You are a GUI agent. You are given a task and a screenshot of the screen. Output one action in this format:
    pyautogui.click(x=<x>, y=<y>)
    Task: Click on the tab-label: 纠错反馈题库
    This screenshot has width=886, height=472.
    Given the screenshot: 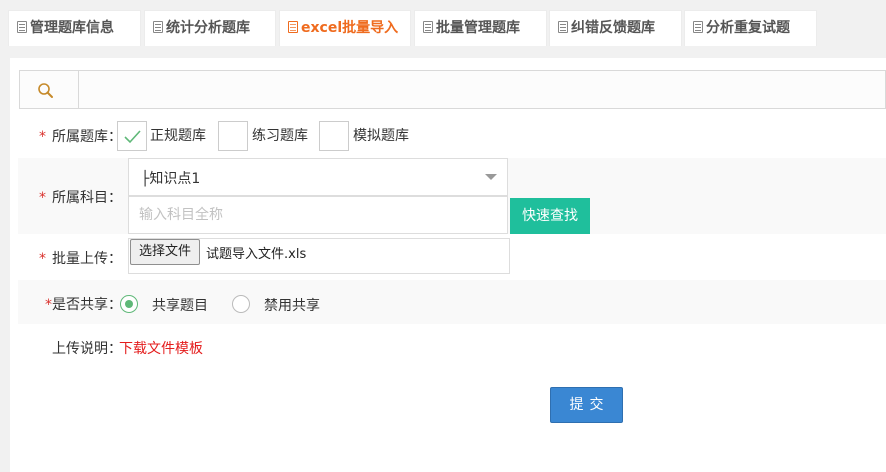 What is the action you would take?
    pyautogui.click(x=613, y=28)
    